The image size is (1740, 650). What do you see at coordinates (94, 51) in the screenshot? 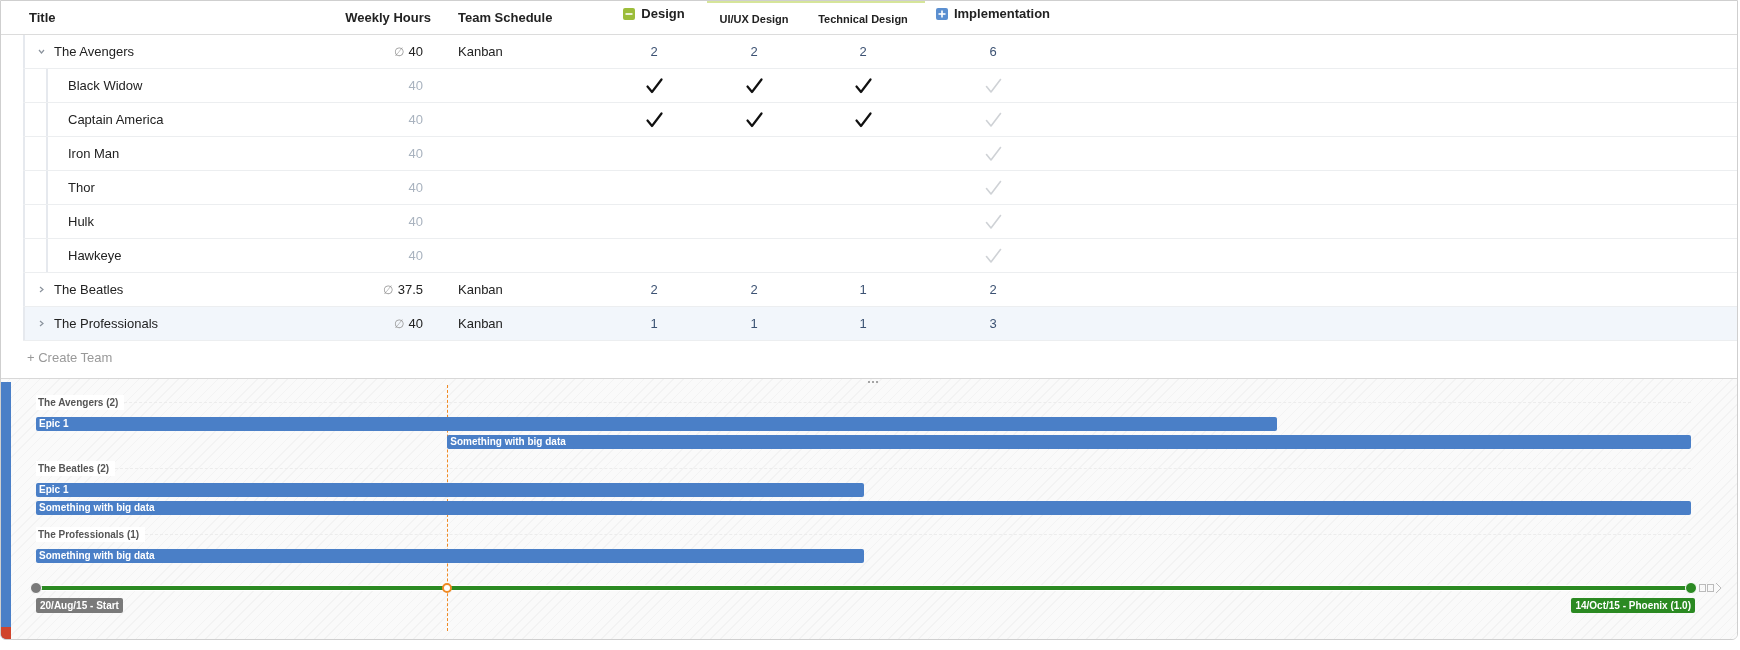
I see `team-name: The Avengers` at bounding box center [94, 51].